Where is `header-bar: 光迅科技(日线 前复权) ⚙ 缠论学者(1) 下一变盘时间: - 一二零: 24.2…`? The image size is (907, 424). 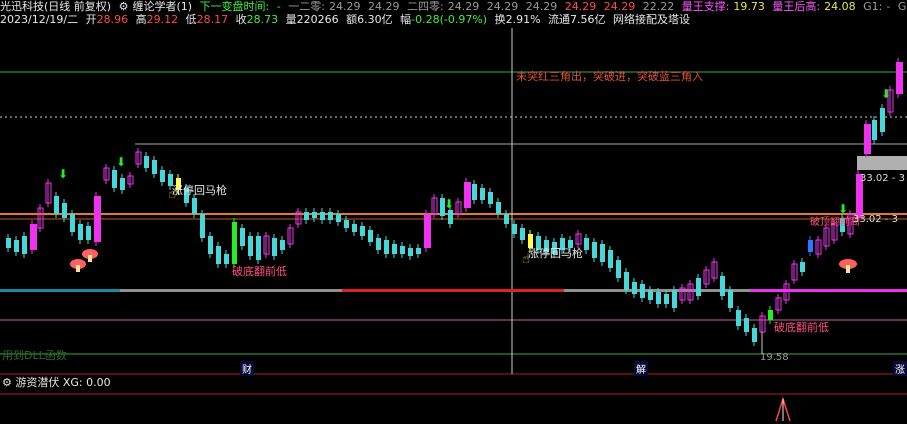 header-bar: 光迅科技(日线 前复权) ⚙ 缠论学者(1) 下一变盘时间: - 一二零: 24.2… is located at coordinates (453, 7).